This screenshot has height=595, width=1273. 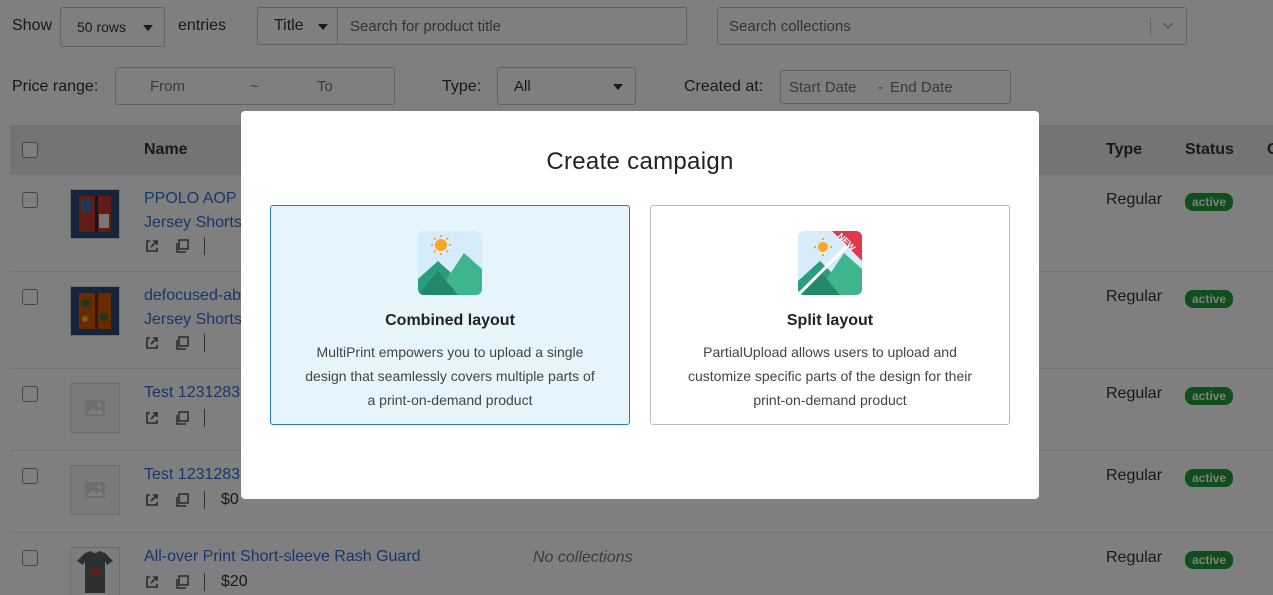 What do you see at coordinates (830, 400) in the screenshot?
I see `option-description-line: print-on-demand product` at bounding box center [830, 400].